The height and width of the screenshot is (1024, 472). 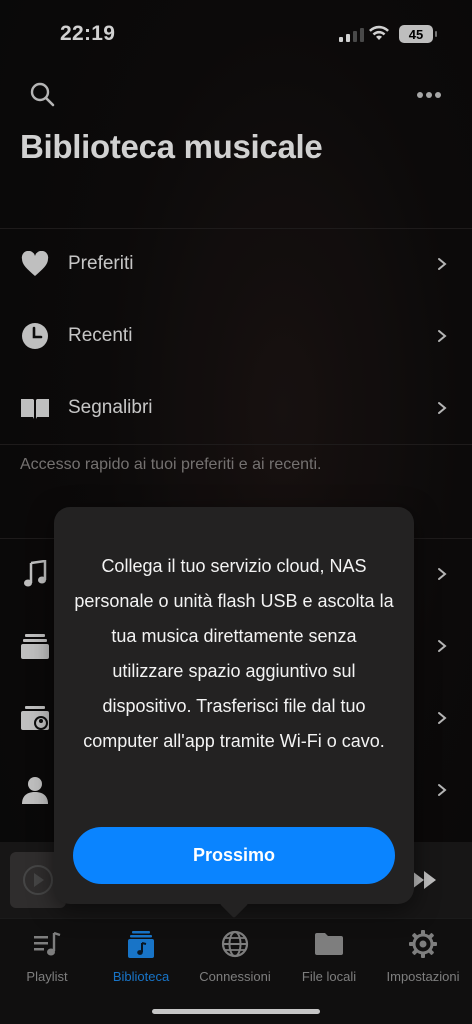 What do you see at coordinates (234, 855) in the screenshot?
I see `next-button: Prossimo` at bounding box center [234, 855].